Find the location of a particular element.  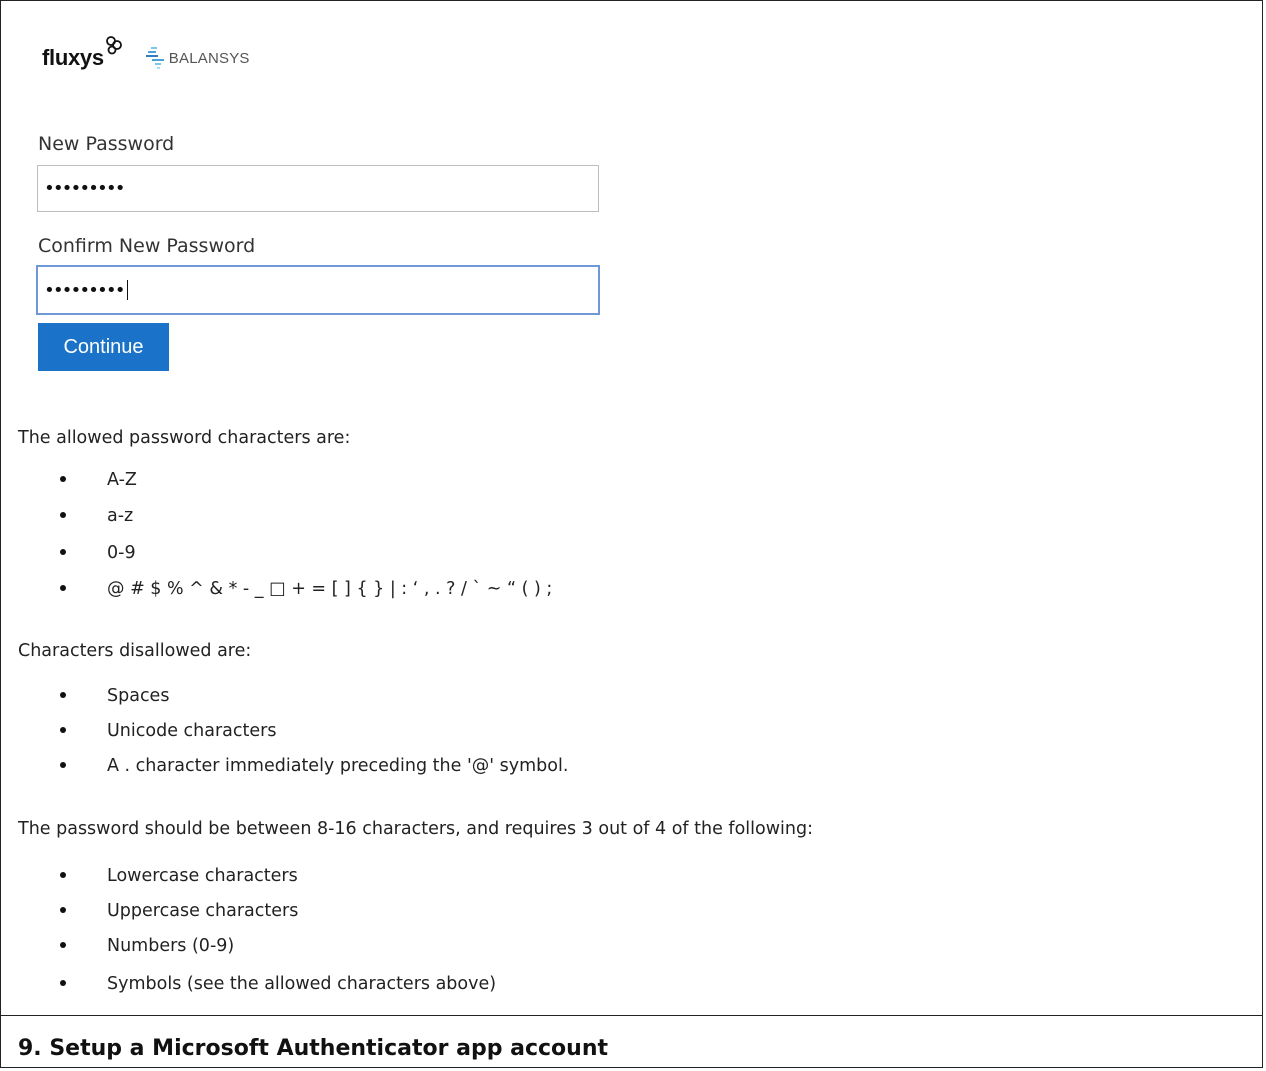

confirm-password-field: ••••••••• is located at coordinates (318, 290).